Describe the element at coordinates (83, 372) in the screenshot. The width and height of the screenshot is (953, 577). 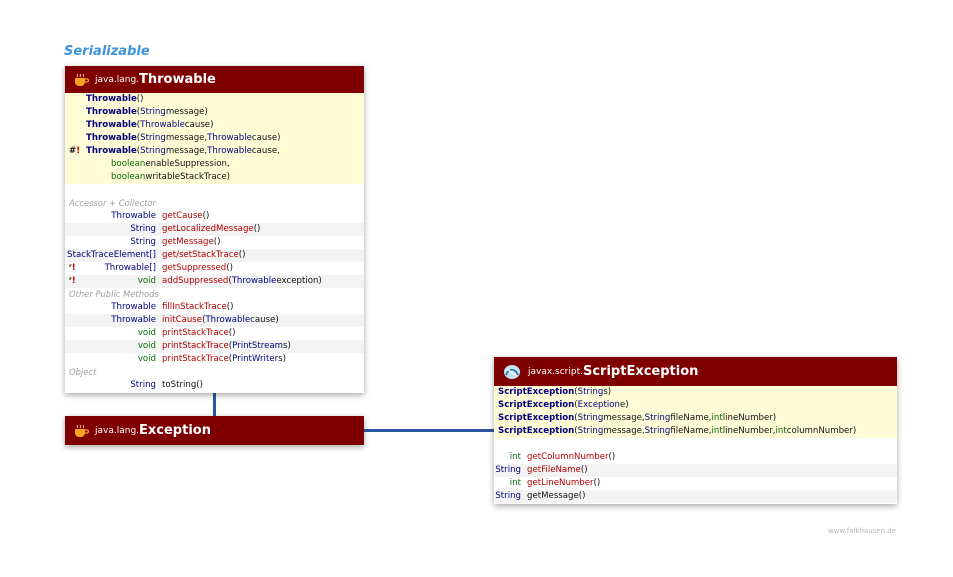
I see `section-title: Object` at that location.